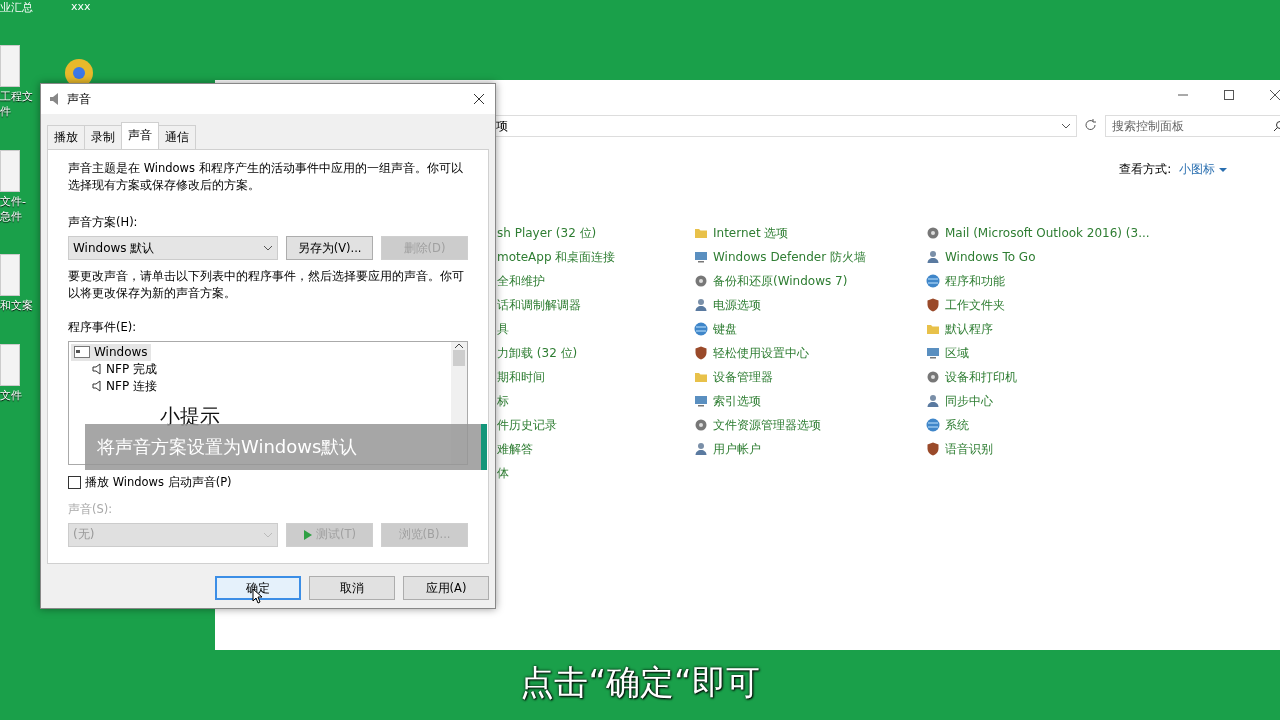  I want to click on view-dropdown: 小图标, so click(1203, 169).